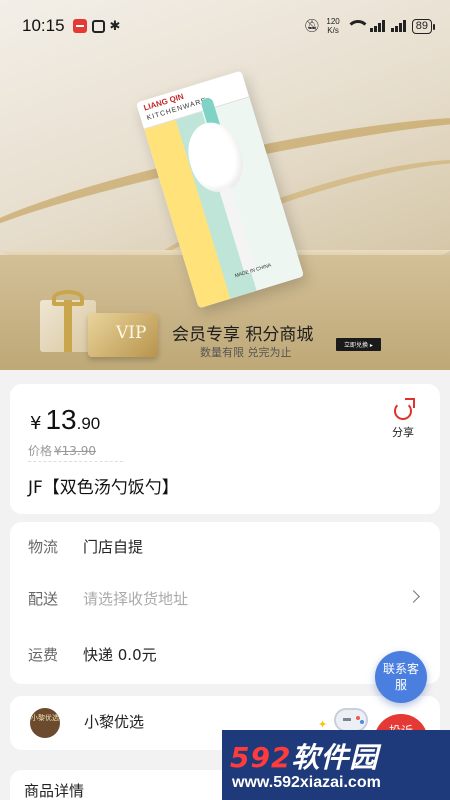 This screenshot has height=800, width=450. Describe the element at coordinates (43, 547) in the screenshot. I see `logistics-label: 物流` at that location.